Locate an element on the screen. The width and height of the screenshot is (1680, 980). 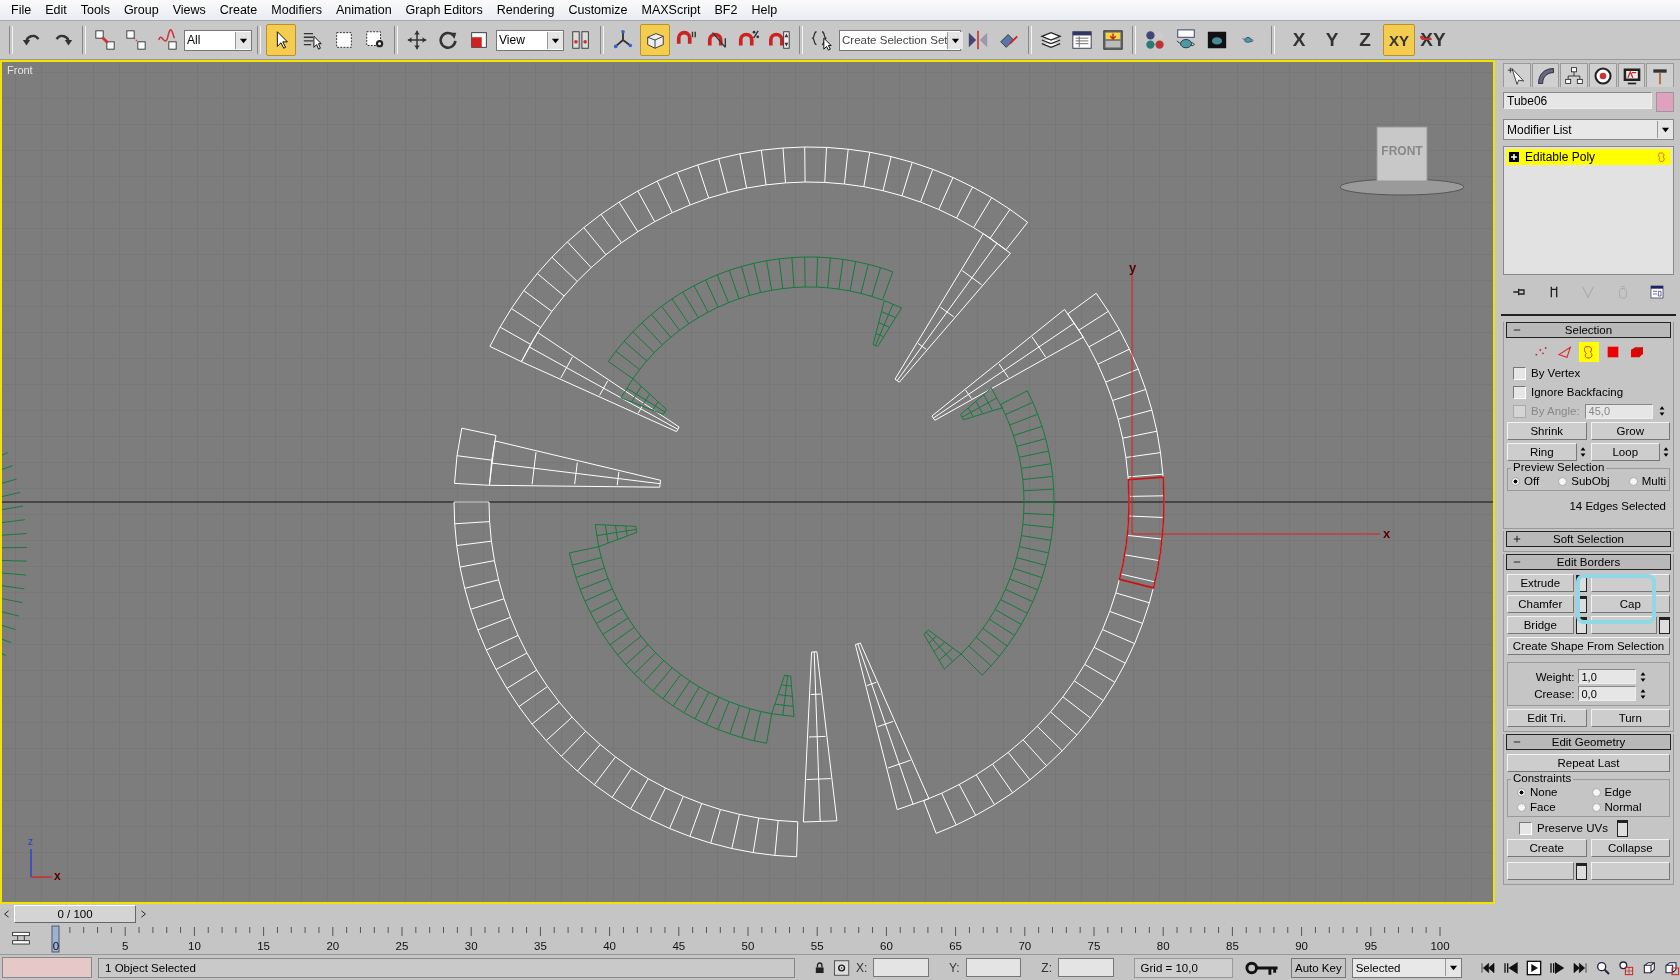
zoom-all-icon is located at coordinates (1626, 967).